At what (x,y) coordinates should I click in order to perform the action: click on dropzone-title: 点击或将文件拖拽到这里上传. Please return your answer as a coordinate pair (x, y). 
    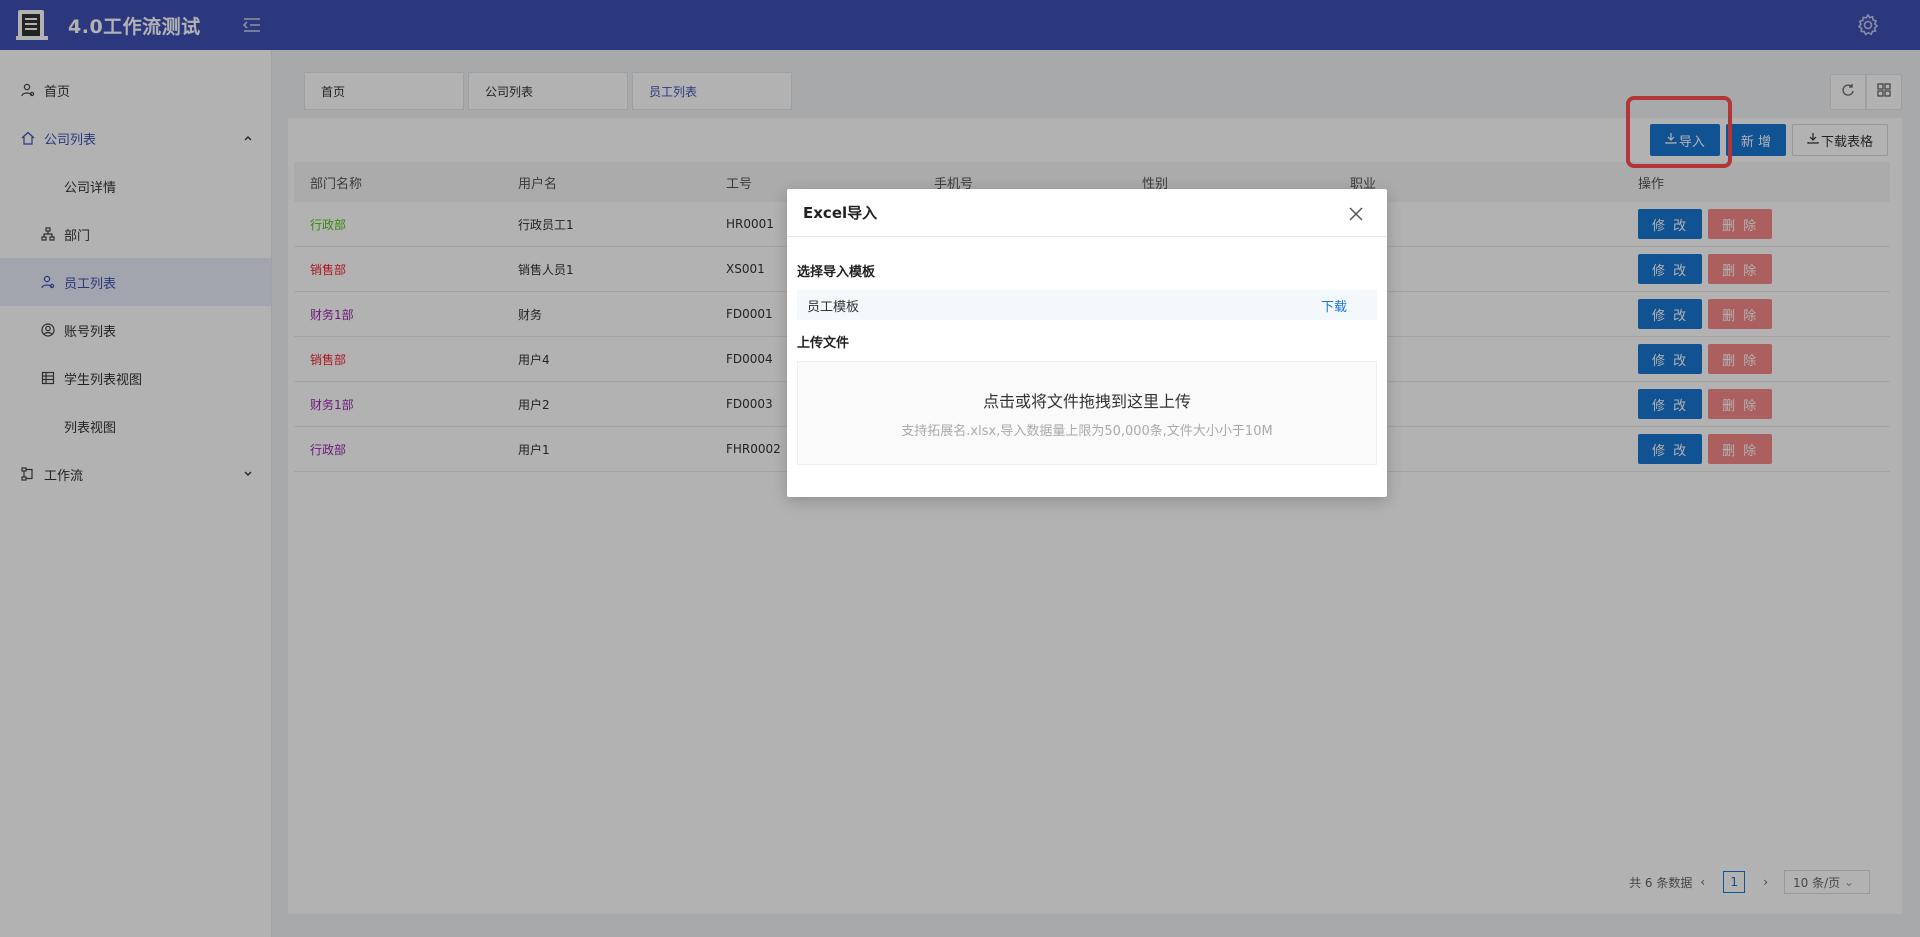
    Looking at the image, I should click on (1086, 401).